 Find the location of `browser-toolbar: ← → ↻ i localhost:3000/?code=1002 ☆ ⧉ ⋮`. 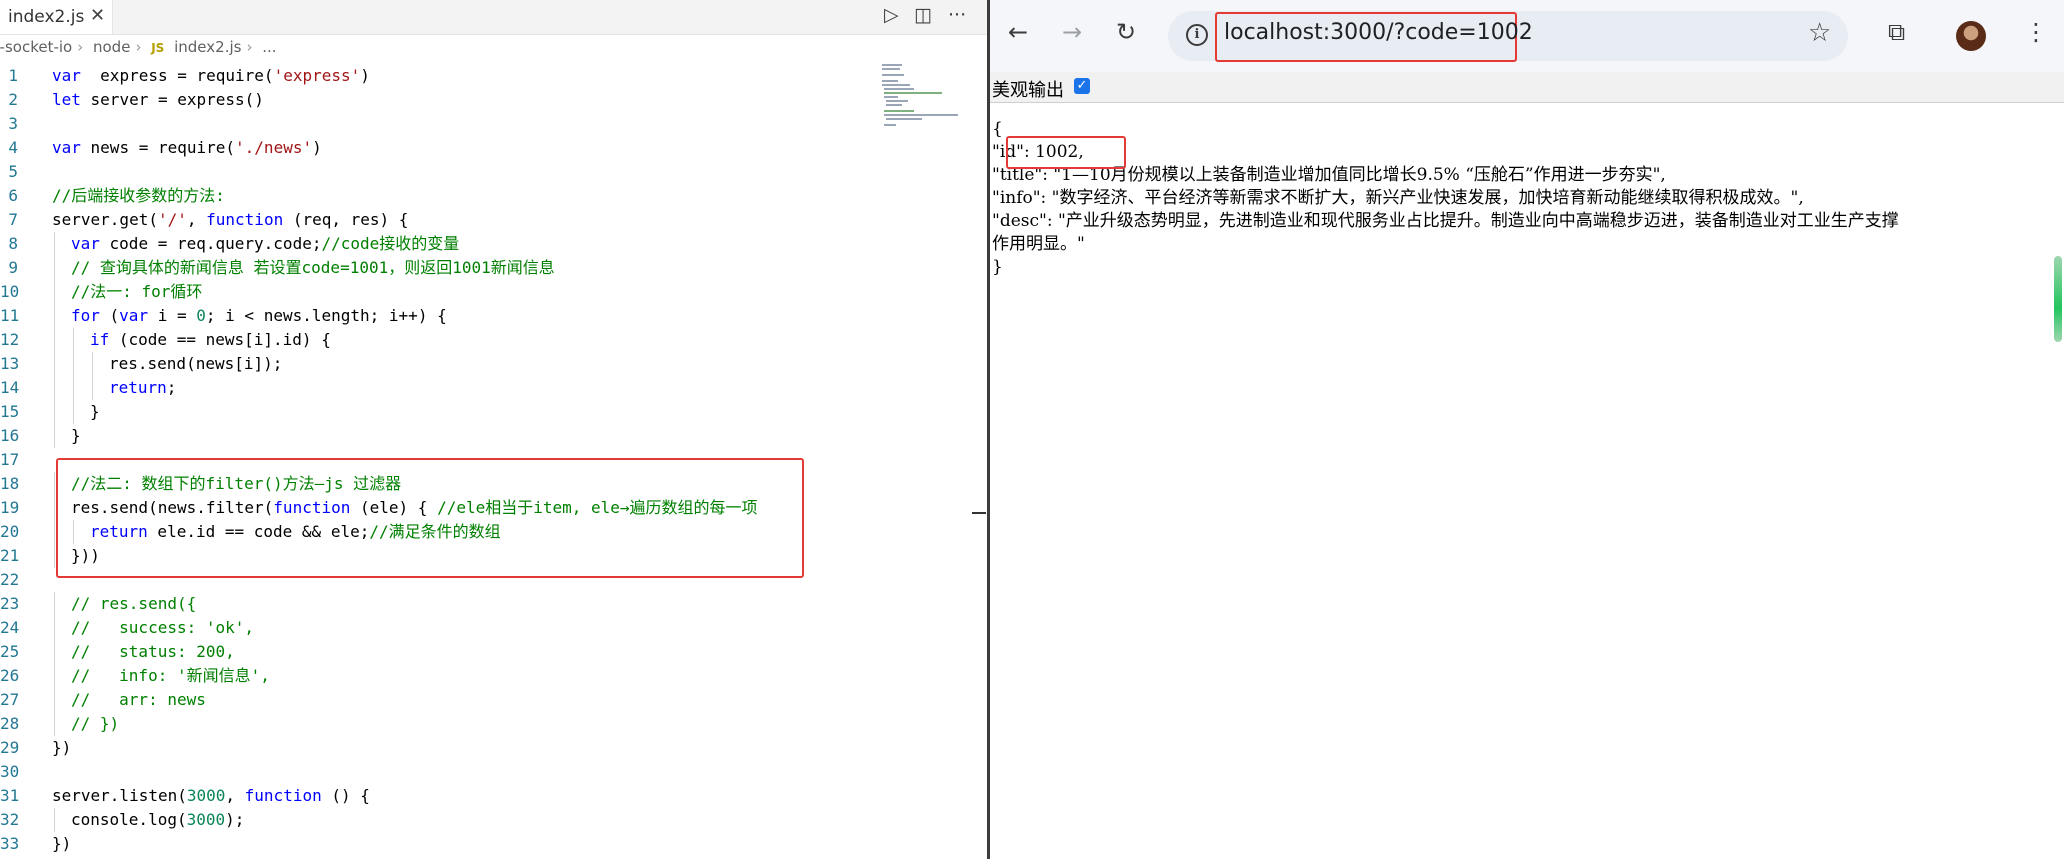

browser-toolbar: ← → ↻ i localhost:3000/?code=1002 ☆ ⧉ ⋮ is located at coordinates (1527, 36).